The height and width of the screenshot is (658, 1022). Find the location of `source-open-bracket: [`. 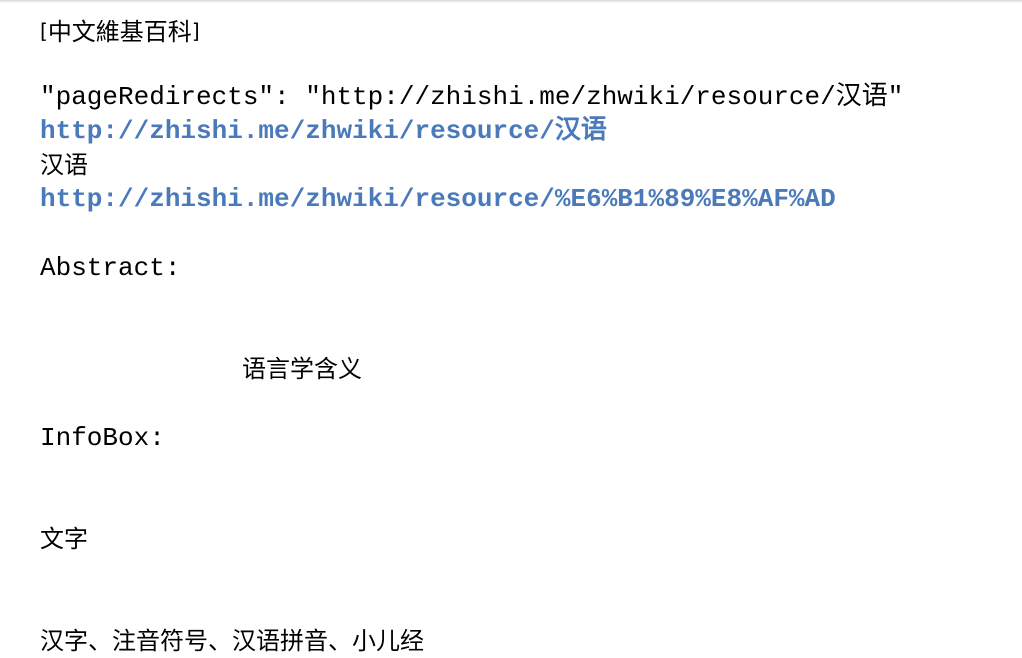

source-open-bracket: [ is located at coordinates (44, 31).